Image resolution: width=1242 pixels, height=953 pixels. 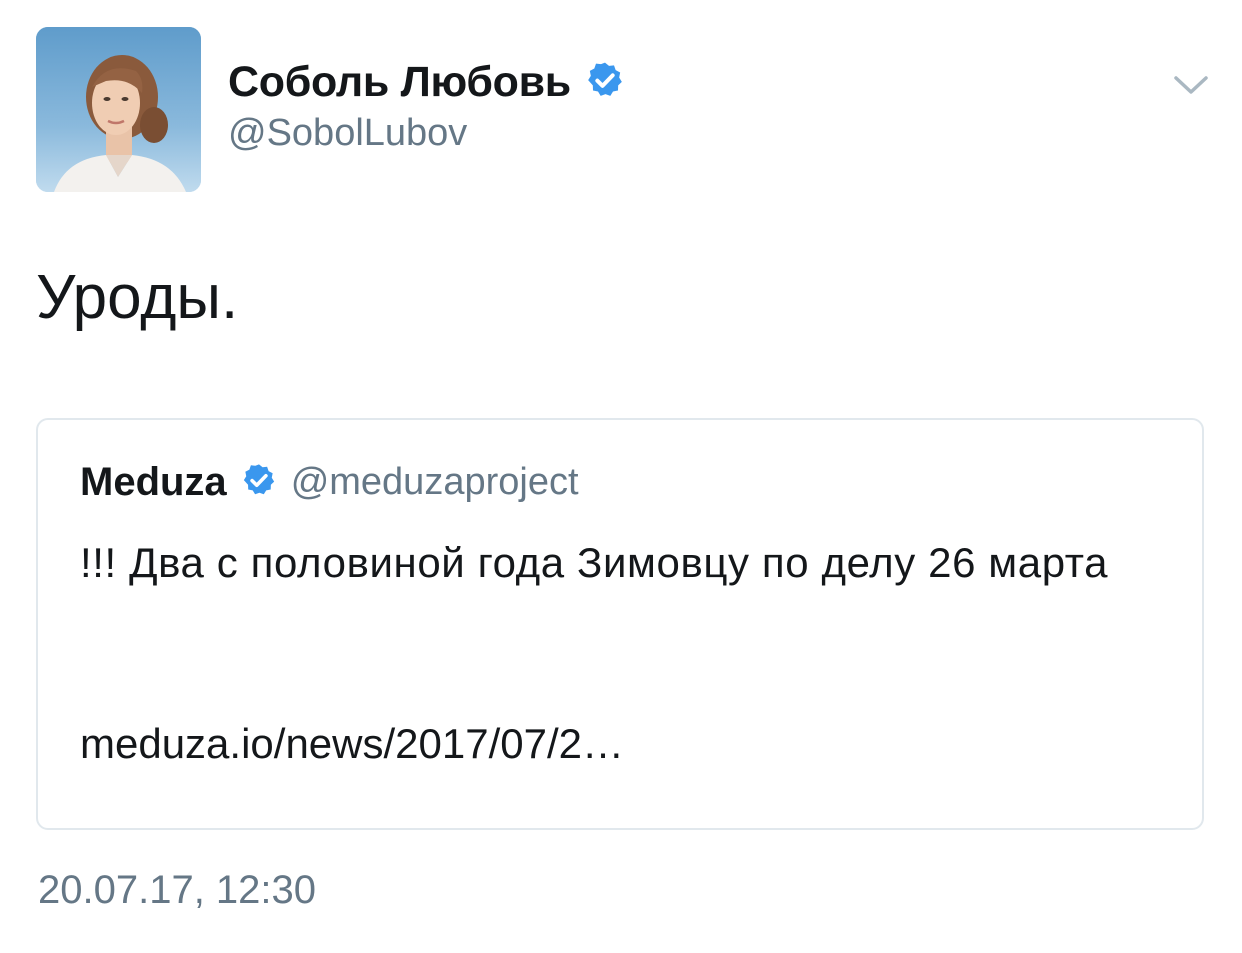 I want to click on quoted-author-handle: @meduzaproject, so click(x=434, y=481).